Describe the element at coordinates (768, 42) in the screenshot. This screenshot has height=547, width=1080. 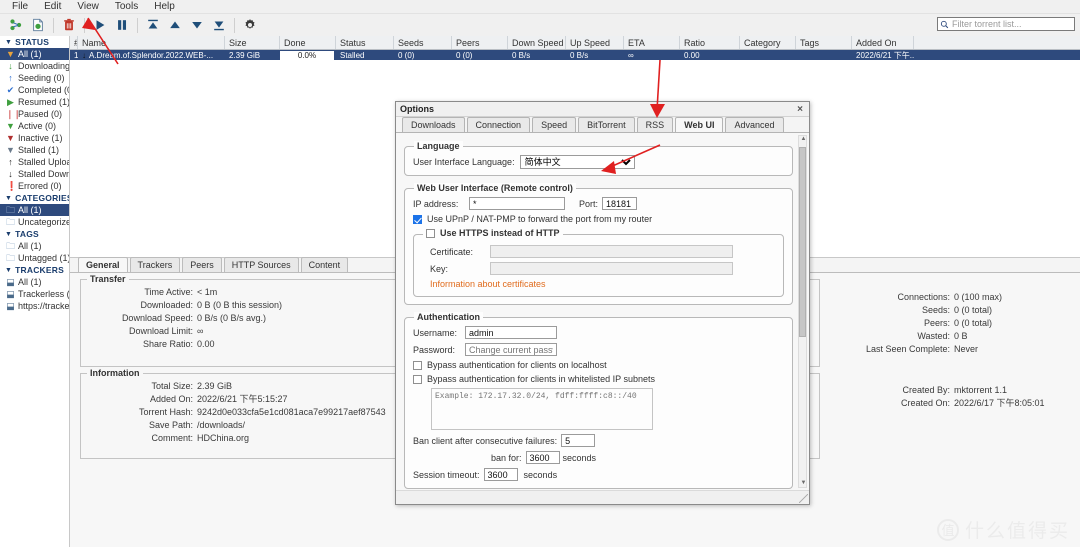
I see `column-header-category: Category` at that location.